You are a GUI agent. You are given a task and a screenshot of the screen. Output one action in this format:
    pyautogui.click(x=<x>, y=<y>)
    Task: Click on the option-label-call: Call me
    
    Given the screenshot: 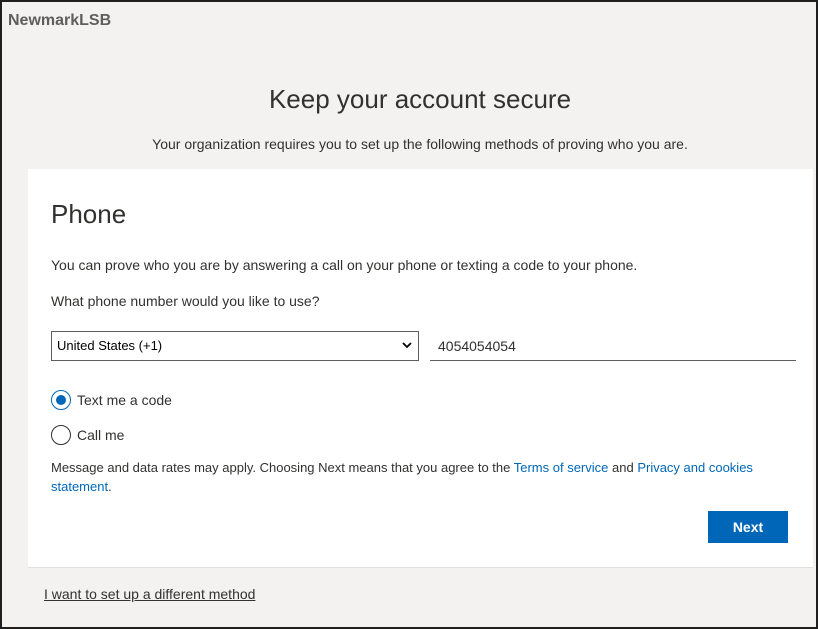 What is the action you would take?
    pyautogui.click(x=101, y=435)
    